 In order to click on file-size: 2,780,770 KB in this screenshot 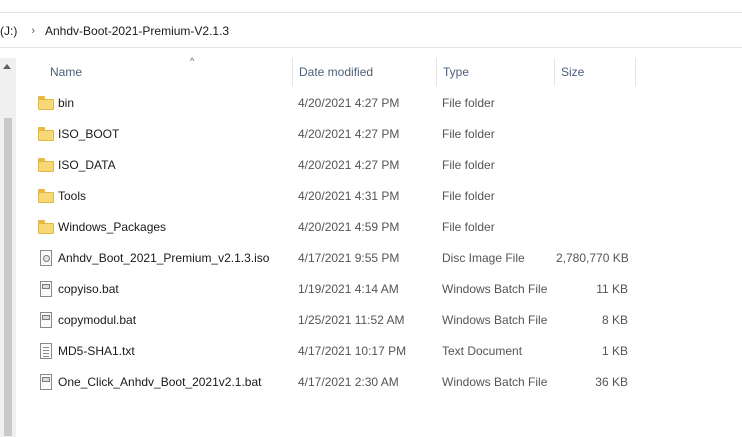, I will do `click(592, 258)`.